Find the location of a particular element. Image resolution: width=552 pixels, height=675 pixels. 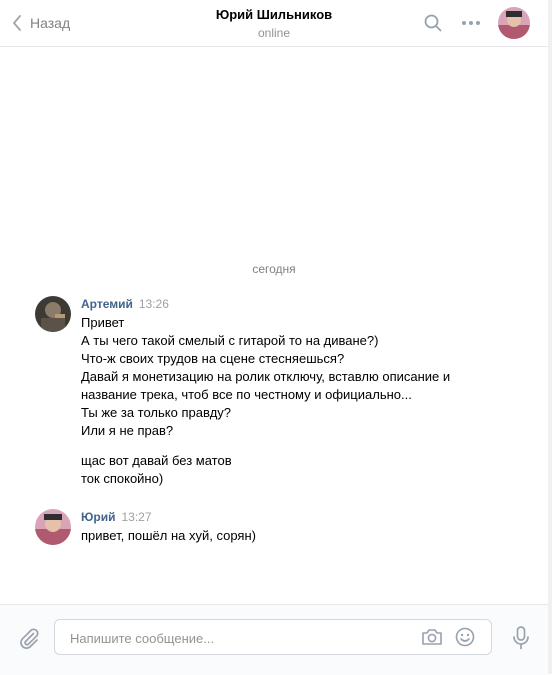

message-composer is located at coordinates (274, 639).